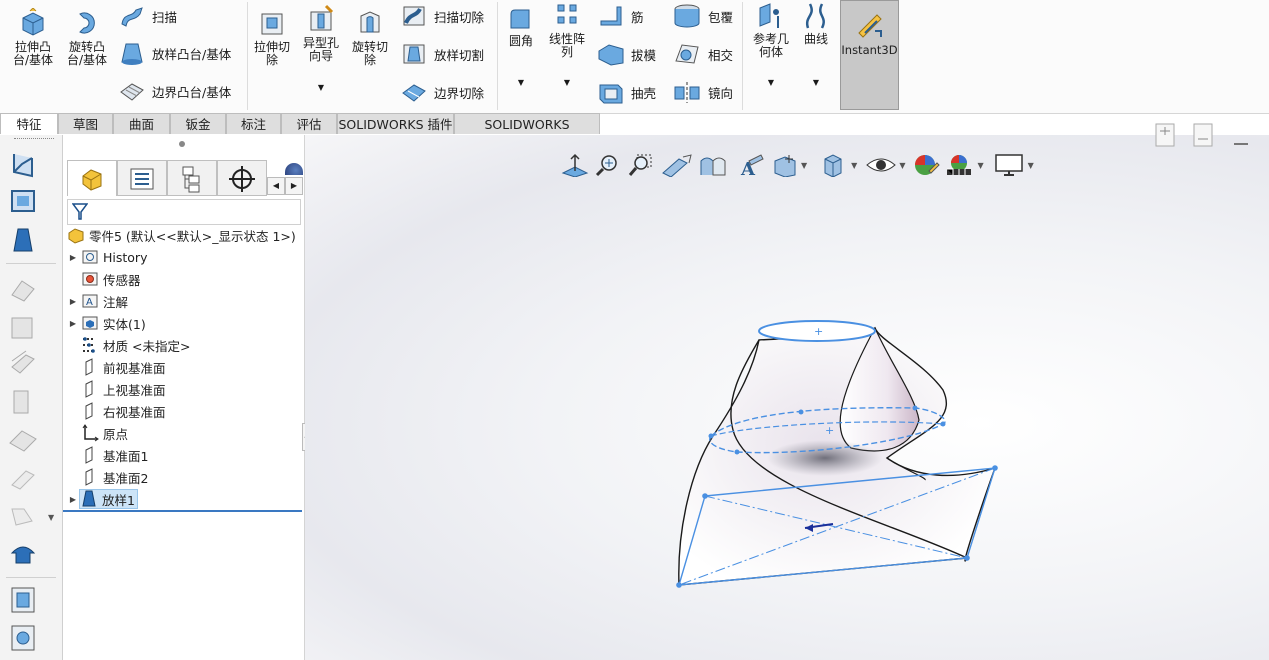 The width and height of the screenshot is (1269, 660). What do you see at coordinates (23, 328) in the screenshot?
I see `planar-surface-icon` at bounding box center [23, 328].